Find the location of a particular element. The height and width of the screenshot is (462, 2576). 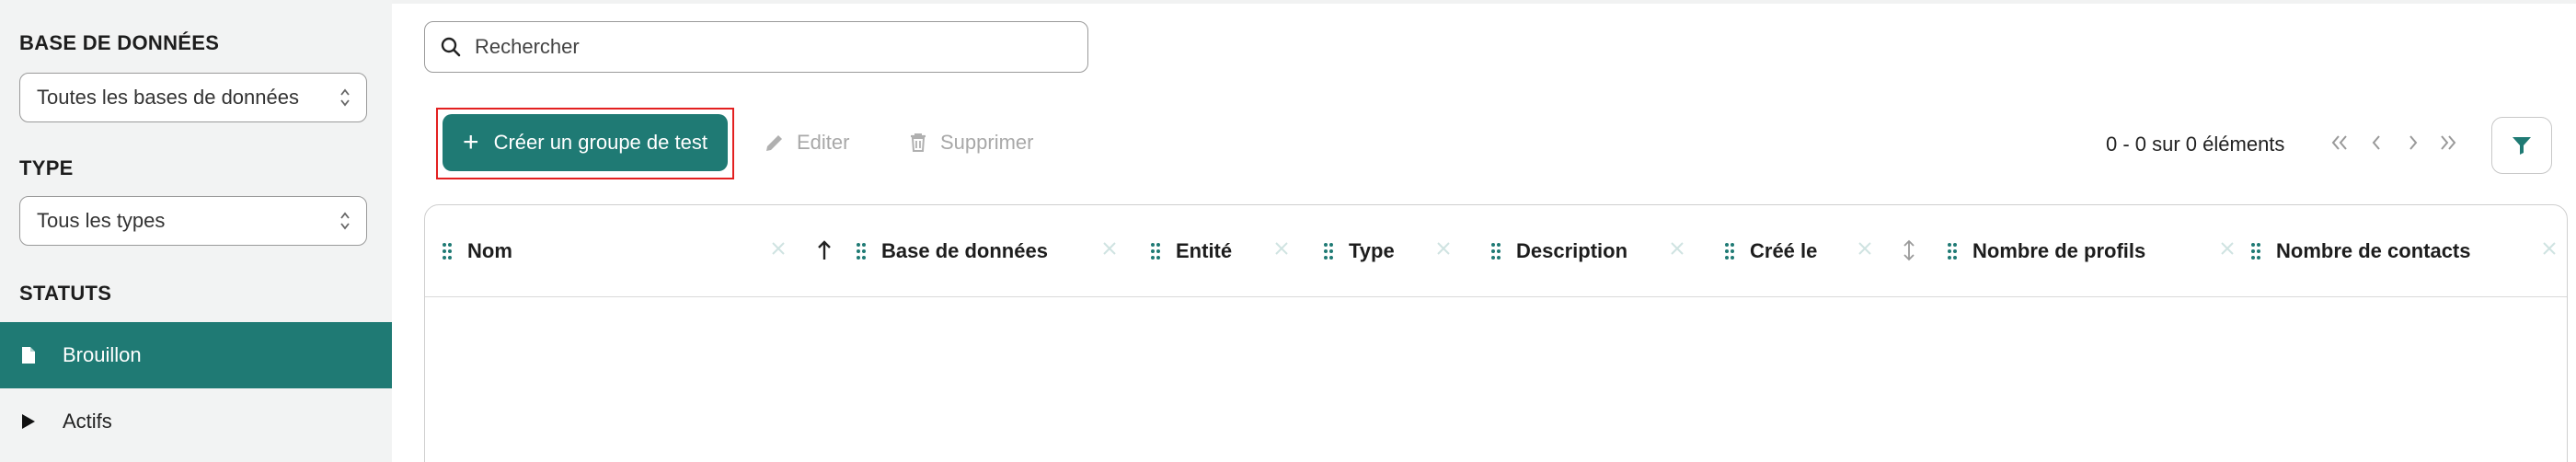

column-label: Nombre de contacts is located at coordinates (2373, 250).